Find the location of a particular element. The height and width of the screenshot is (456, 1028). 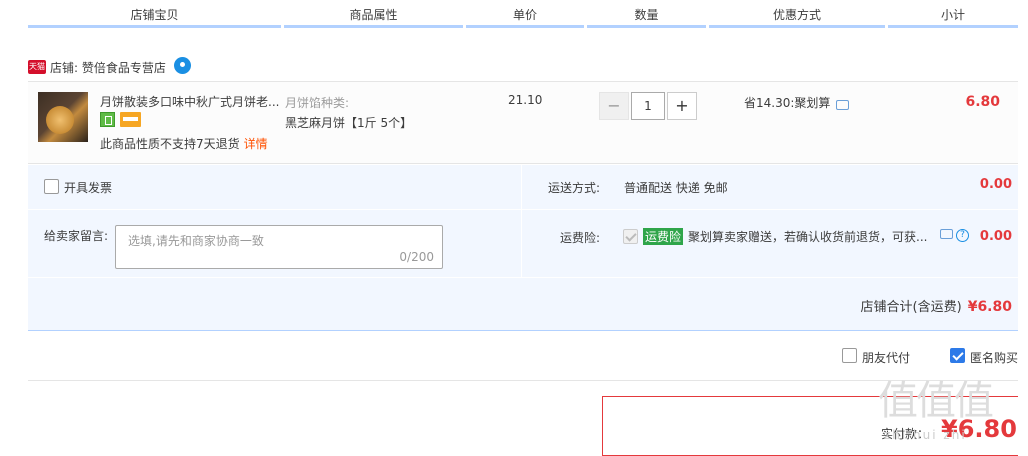

tmall-icon: 天猫 is located at coordinates (37, 67).